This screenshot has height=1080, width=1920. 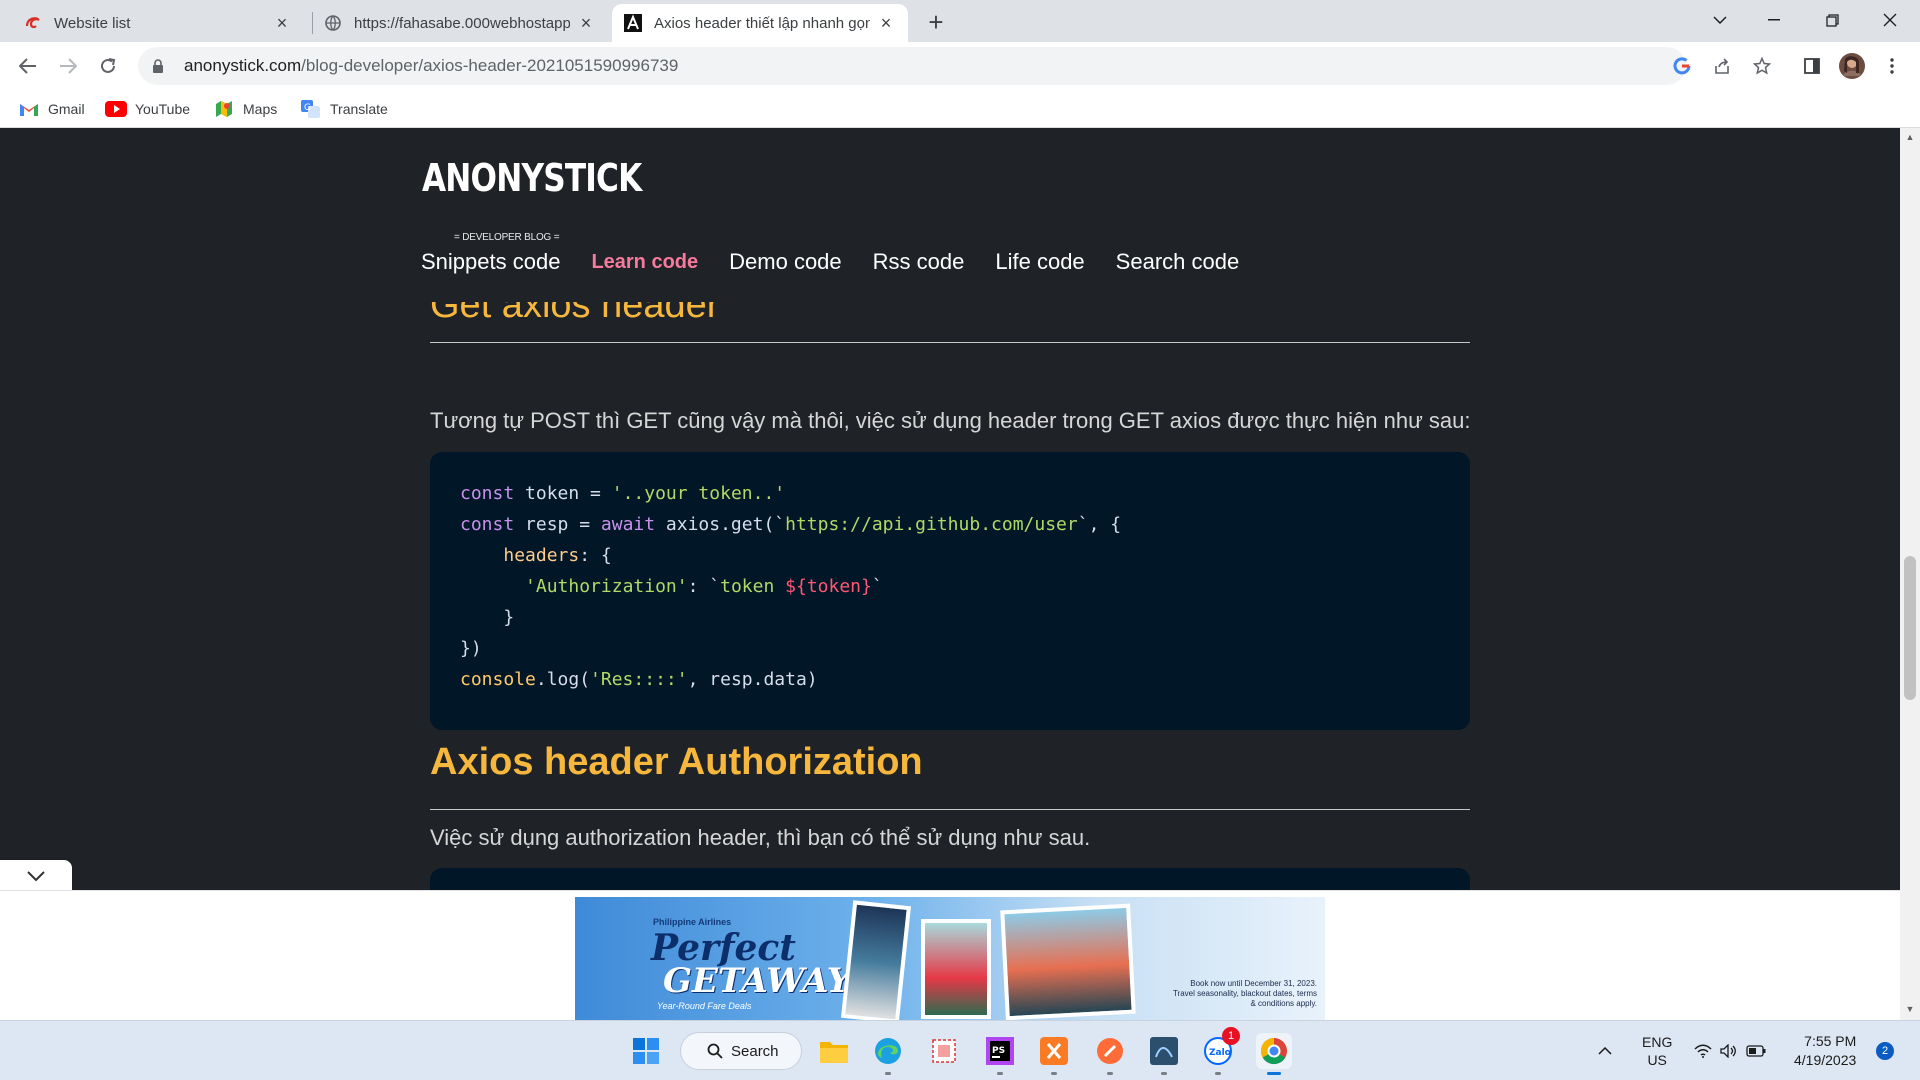 What do you see at coordinates (944, 1051) in the screenshot?
I see `snipping-tool-icon` at bounding box center [944, 1051].